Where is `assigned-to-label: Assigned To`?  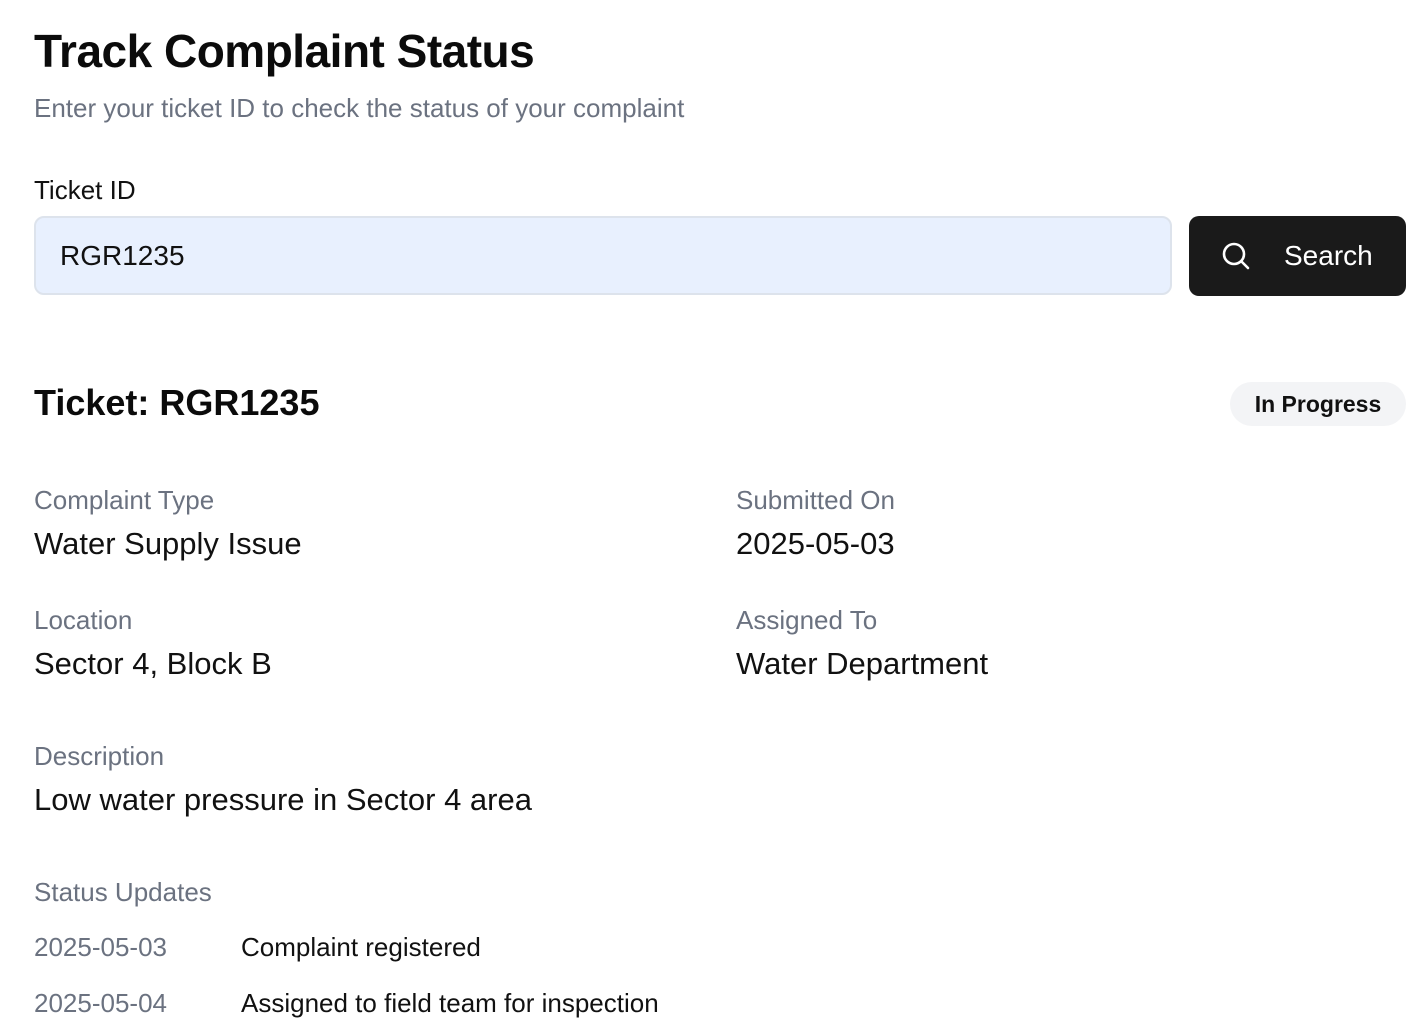 assigned-to-label: Assigned To is located at coordinates (807, 620).